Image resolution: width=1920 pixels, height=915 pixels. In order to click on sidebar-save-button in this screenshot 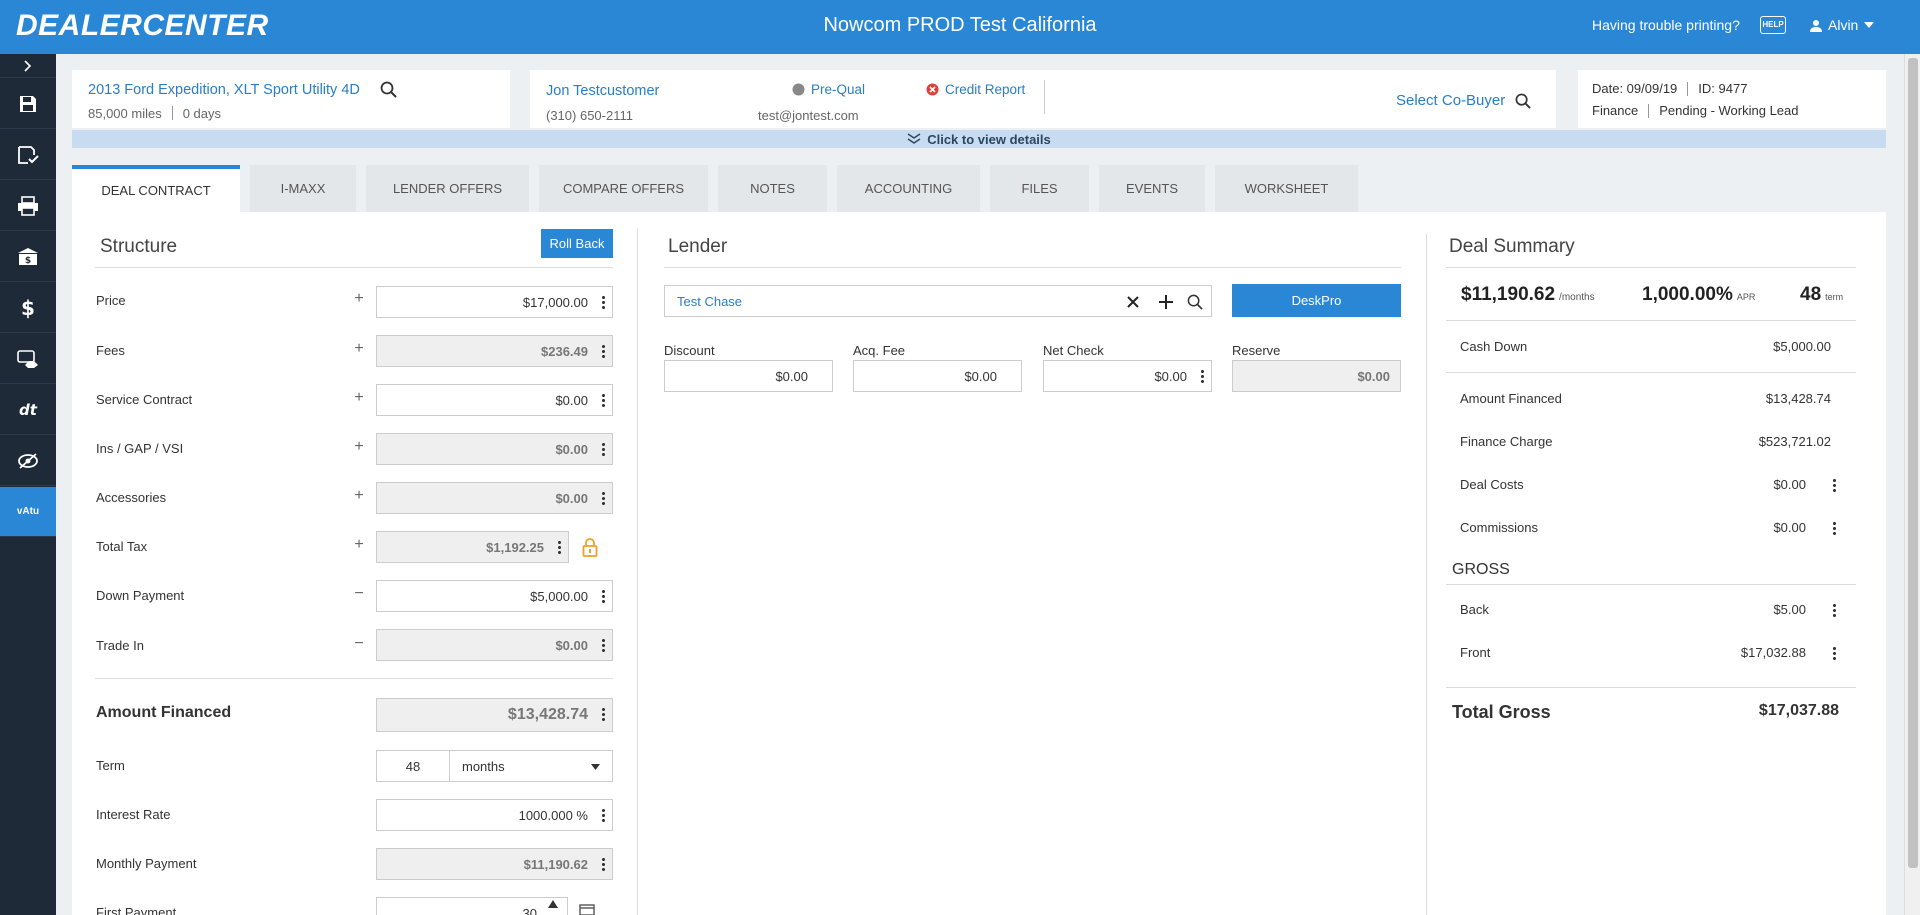, I will do `click(28, 104)`.